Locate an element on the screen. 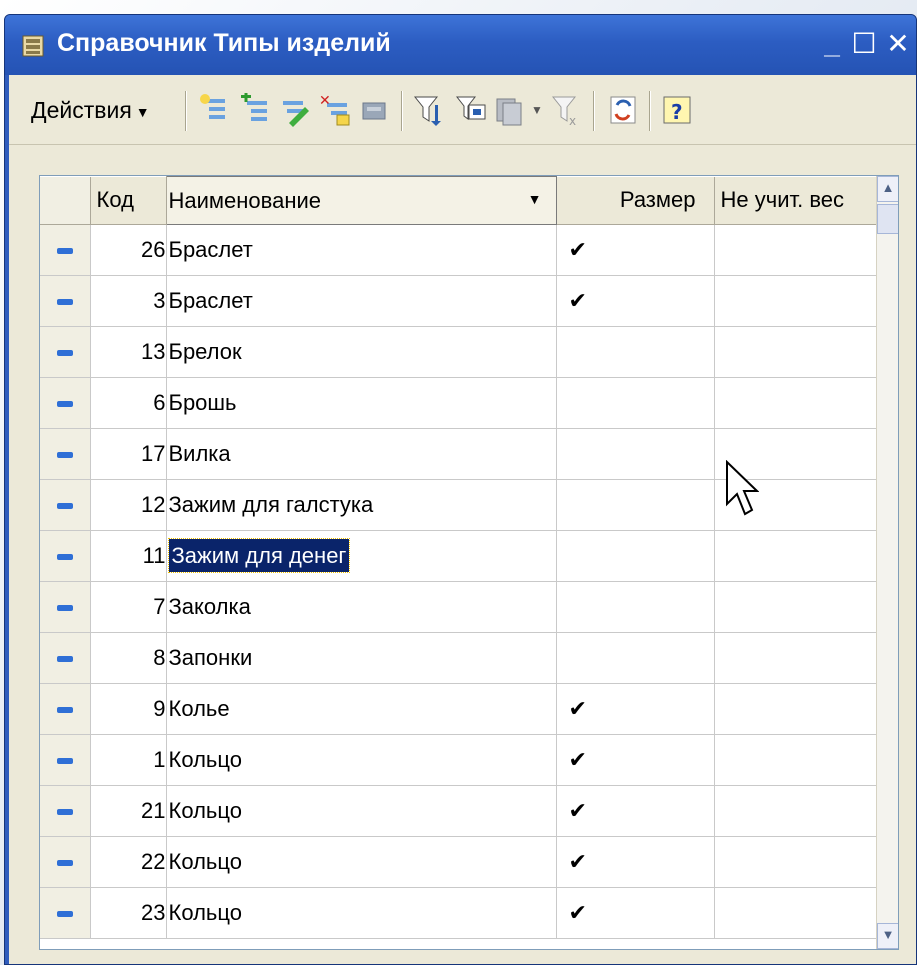 Image resolution: width=917 pixels, height=965 pixels. scroll-up-button: ▲ is located at coordinates (887, 189).